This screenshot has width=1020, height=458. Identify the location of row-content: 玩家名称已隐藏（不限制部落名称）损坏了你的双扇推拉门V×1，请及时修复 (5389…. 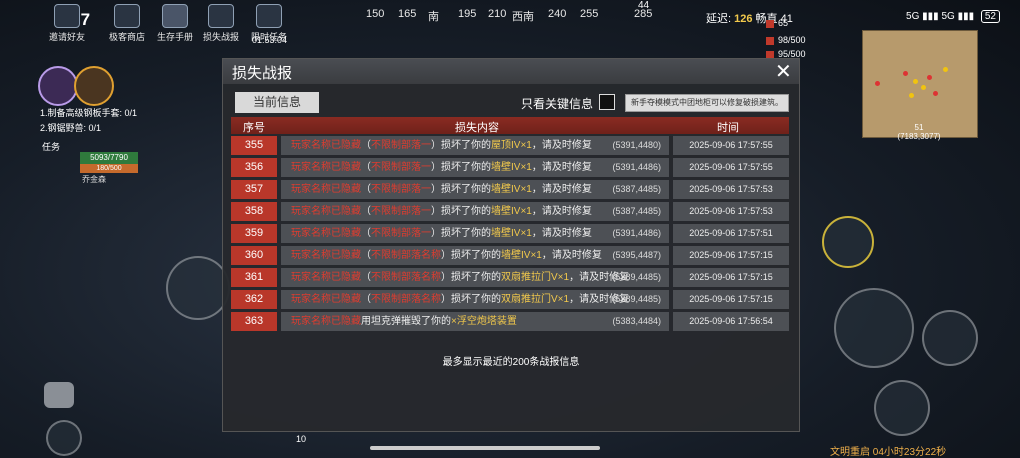
(475, 299).